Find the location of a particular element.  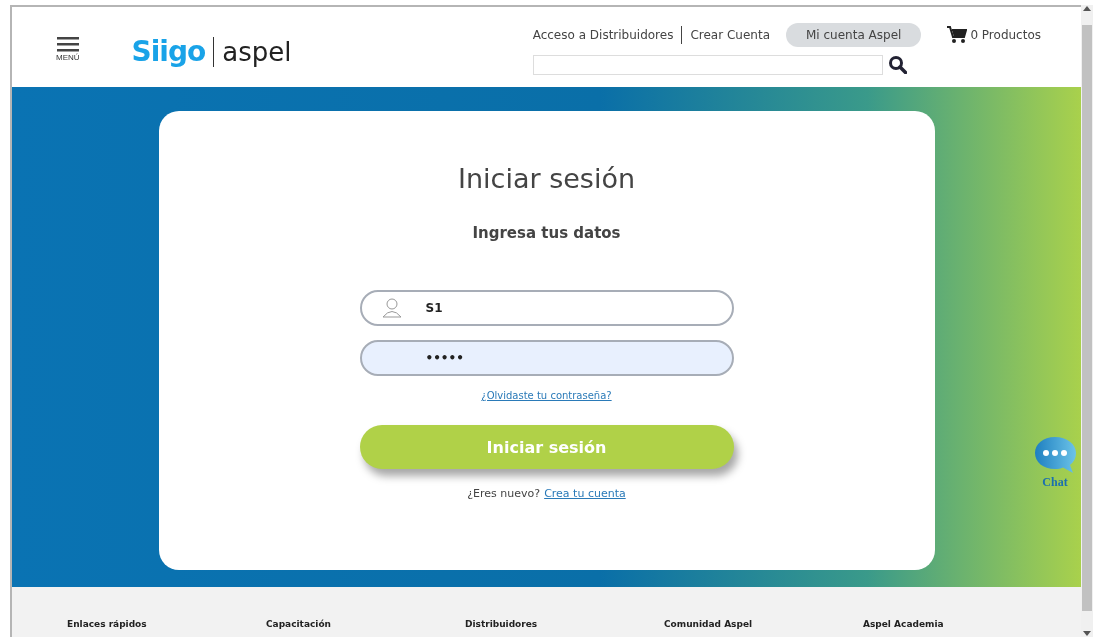

search-icon is located at coordinates (897, 65).